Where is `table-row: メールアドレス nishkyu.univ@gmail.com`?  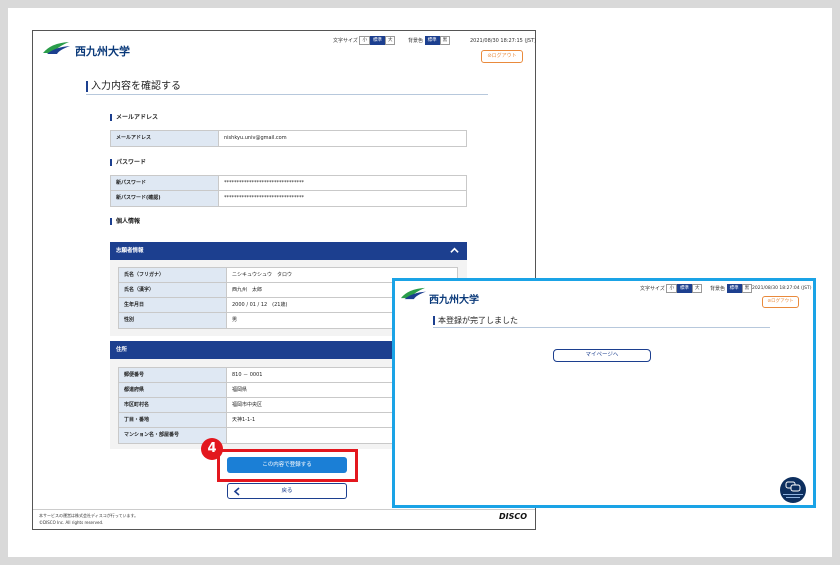
table-row: メールアドレス nishkyu.univ@gmail.com is located at coordinates (288, 138).